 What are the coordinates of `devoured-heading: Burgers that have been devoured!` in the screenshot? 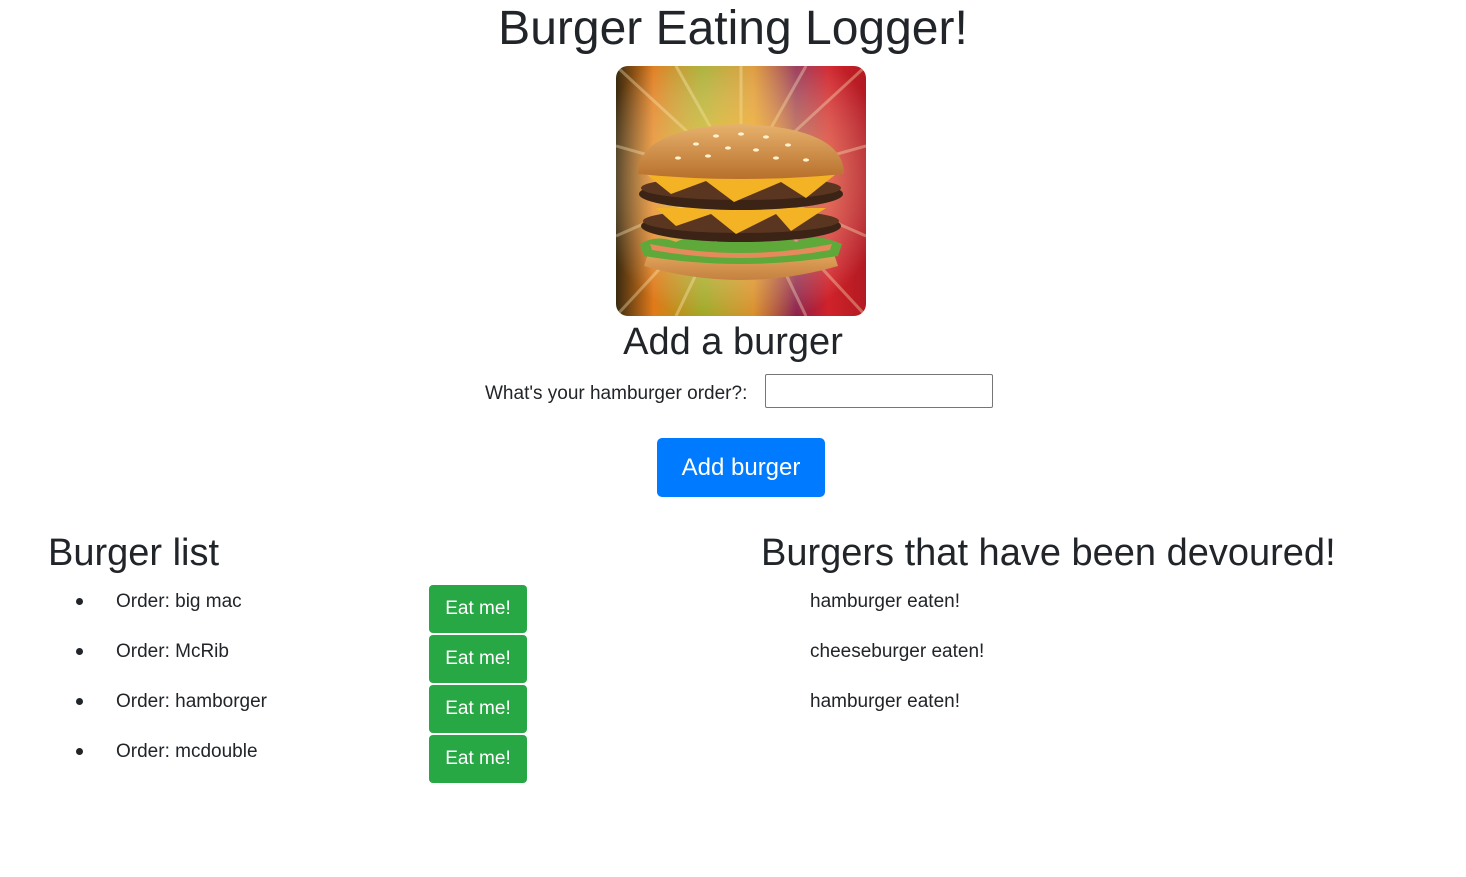 It's located at (1048, 553).